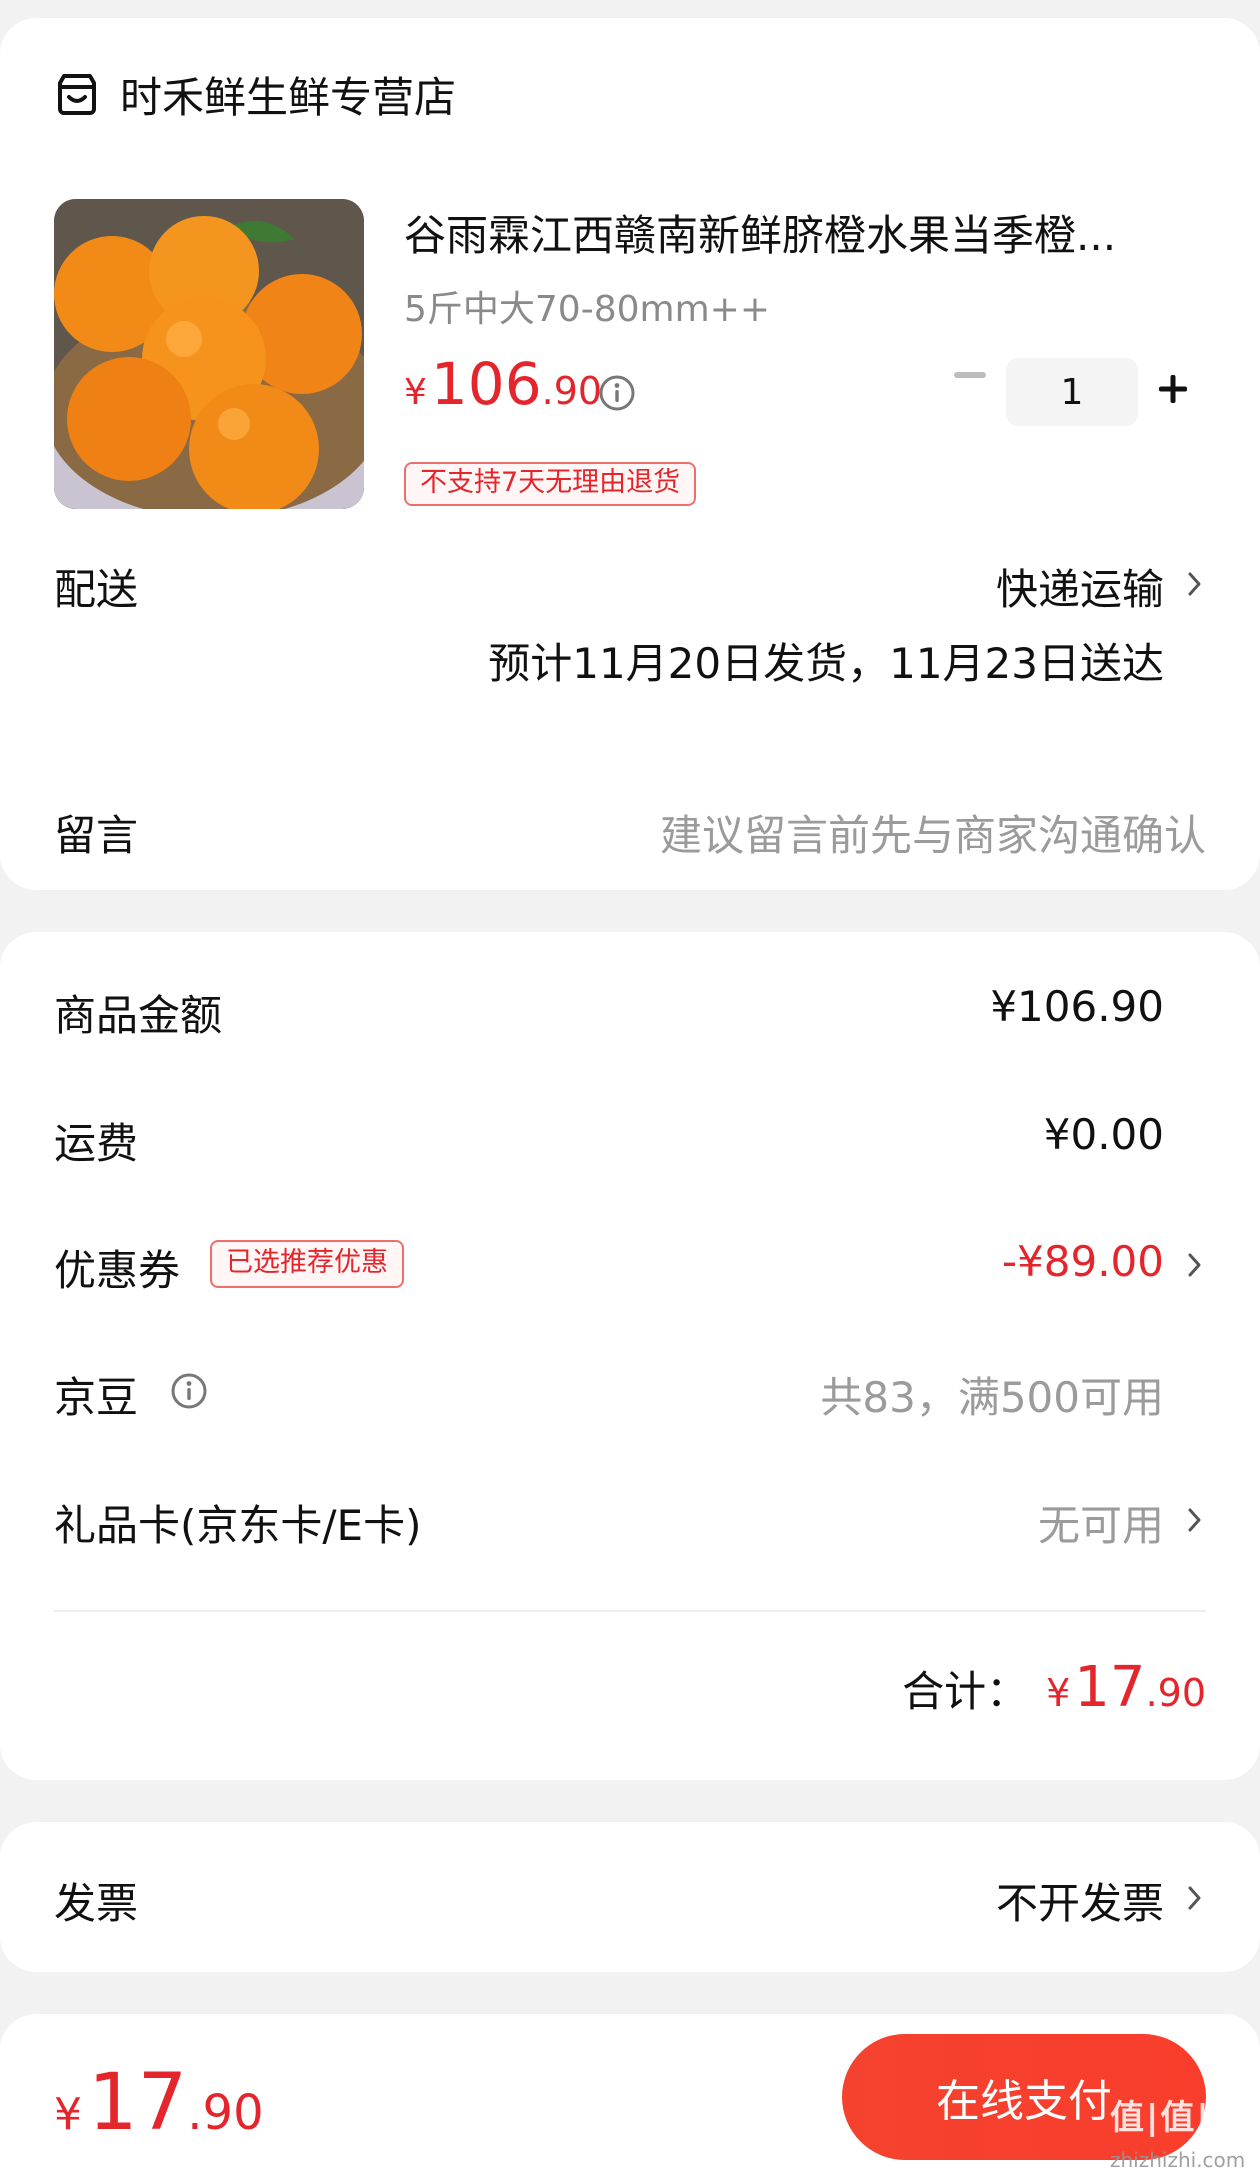  Describe the element at coordinates (209, 354) in the screenshot. I see `product-image` at that location.